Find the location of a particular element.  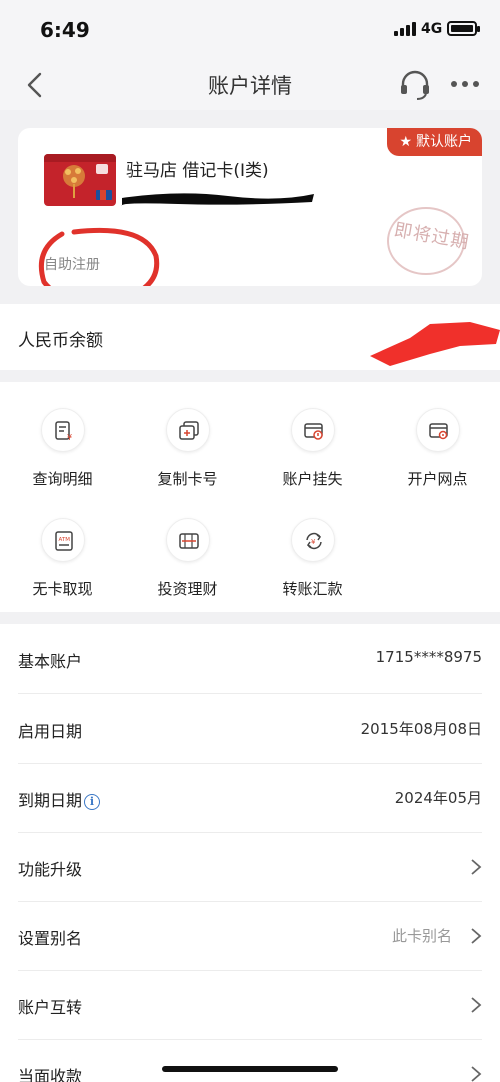

detail-row-account-transfer: 账户互转 is located at coordinates (250, 1005).